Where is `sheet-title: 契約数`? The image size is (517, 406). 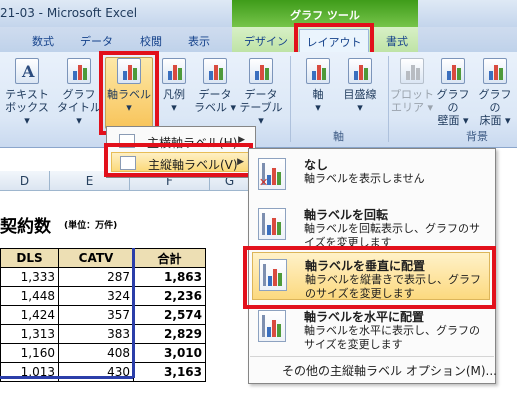 sheet-title: 契約数 is located at coordinates (25, 227).